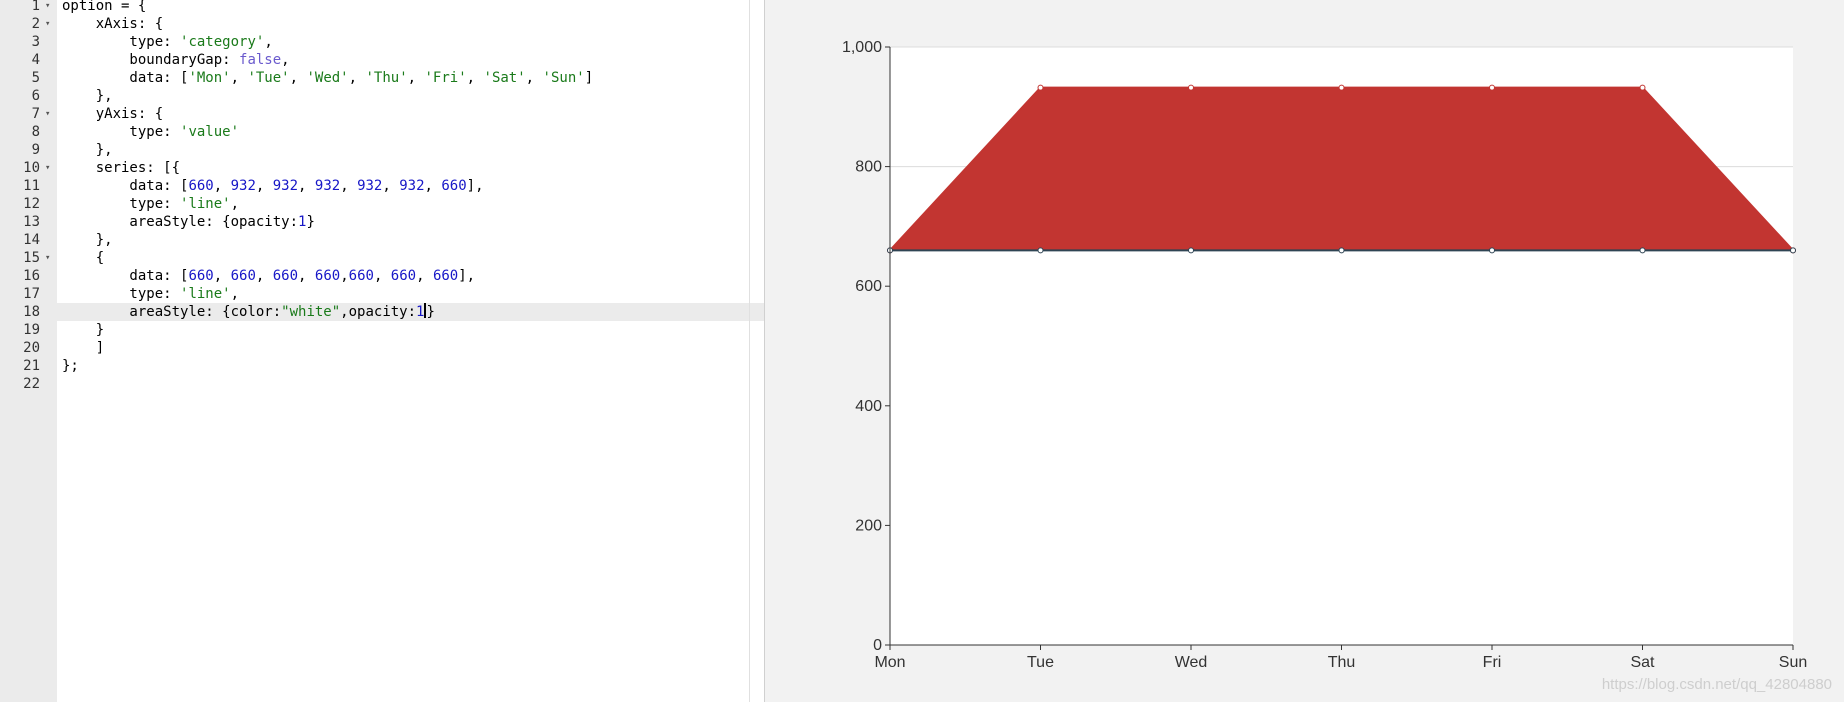 This screenshot has width=1844, height=702. I want to click on line-number: 12, so click(31, 204).